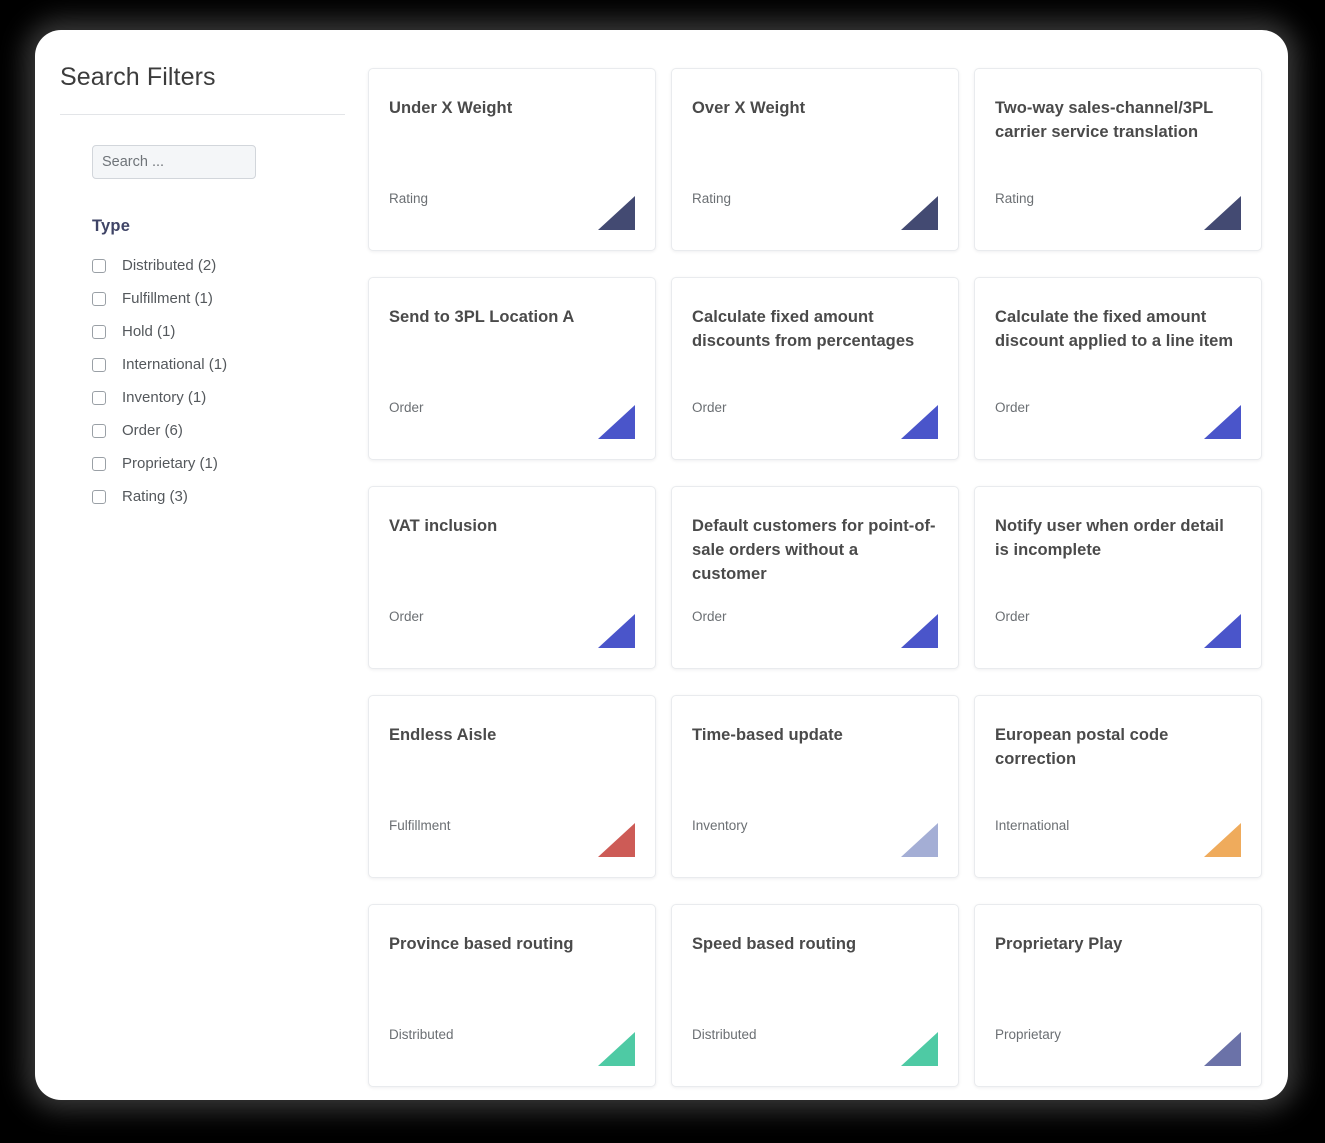  Describe the element at coordinates (512, 995) in the screenshot. I see `result-card: Province based routing Distributed` at that location.